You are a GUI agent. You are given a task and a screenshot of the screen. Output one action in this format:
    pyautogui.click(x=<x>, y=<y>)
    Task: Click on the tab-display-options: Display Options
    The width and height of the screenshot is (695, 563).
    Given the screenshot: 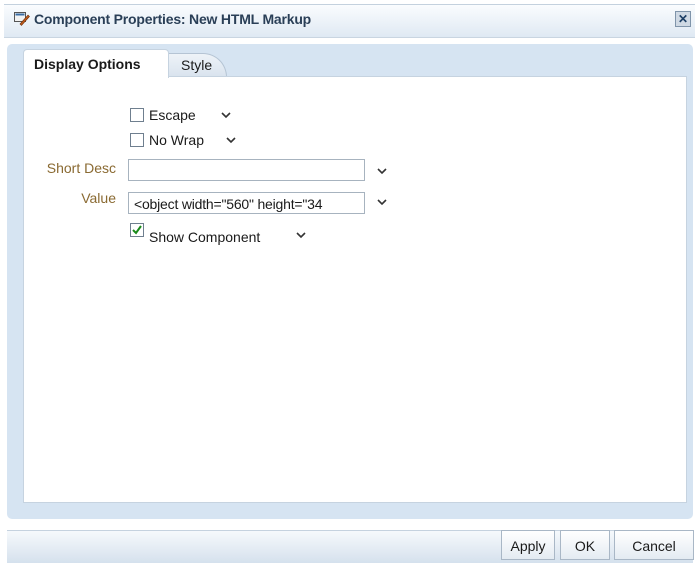 What is the action you would take?
    pyautogui.click(x=96, y=63)
    